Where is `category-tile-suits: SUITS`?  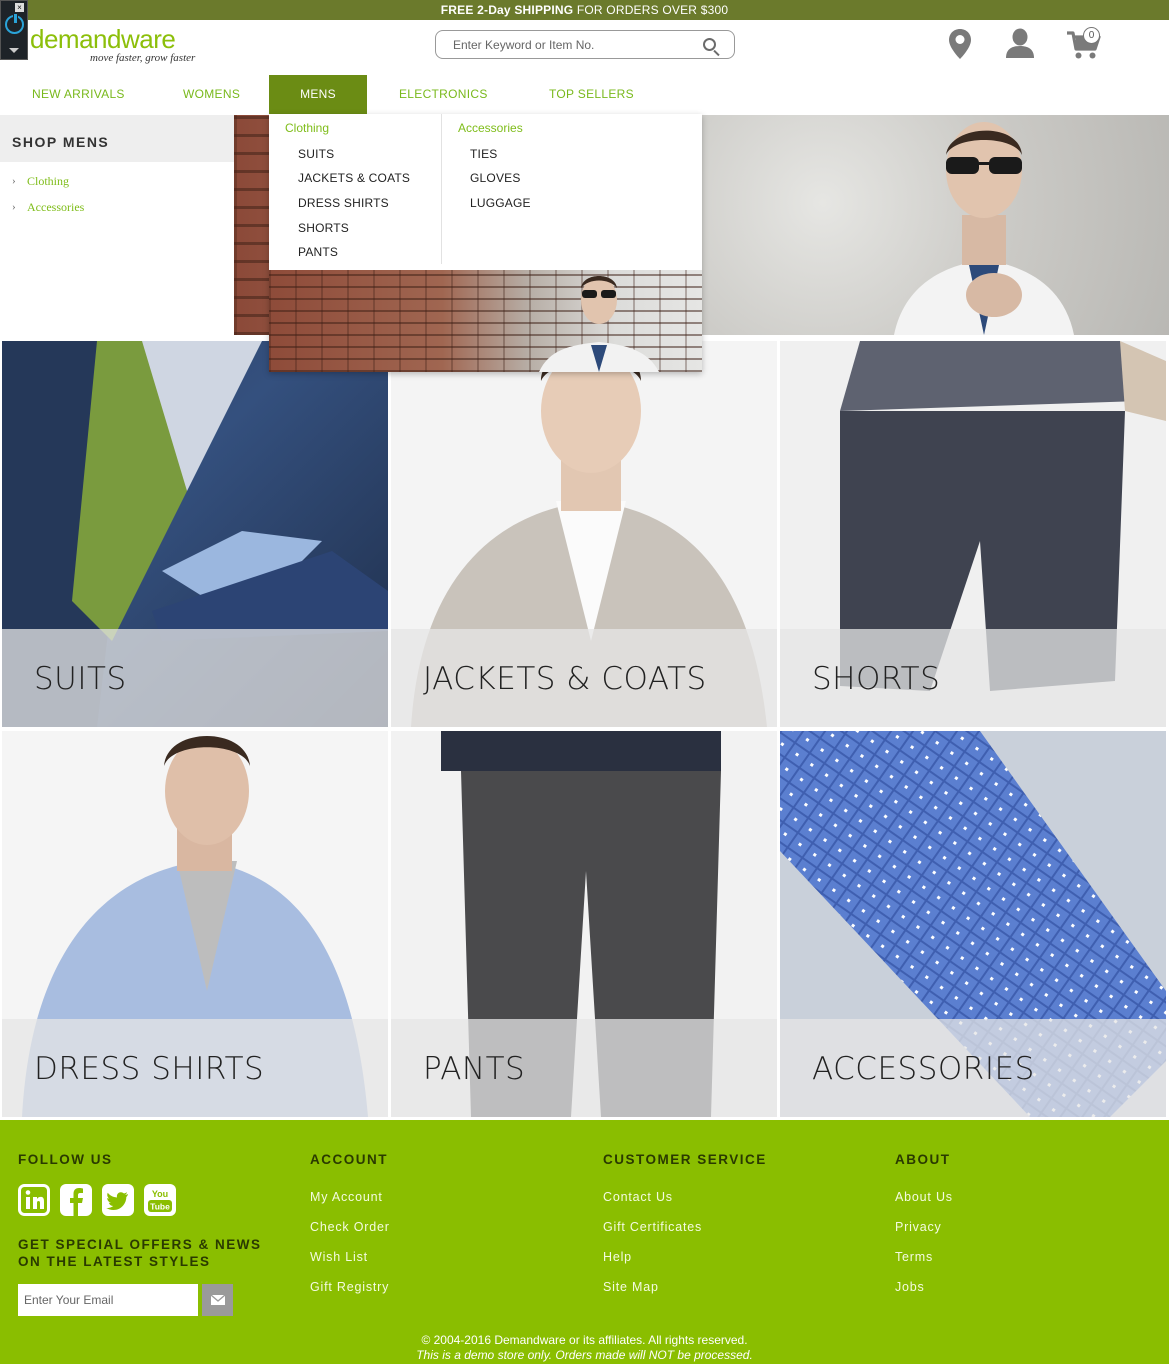 category-tile-suits: SUITS is located at coordinates (195, 534).